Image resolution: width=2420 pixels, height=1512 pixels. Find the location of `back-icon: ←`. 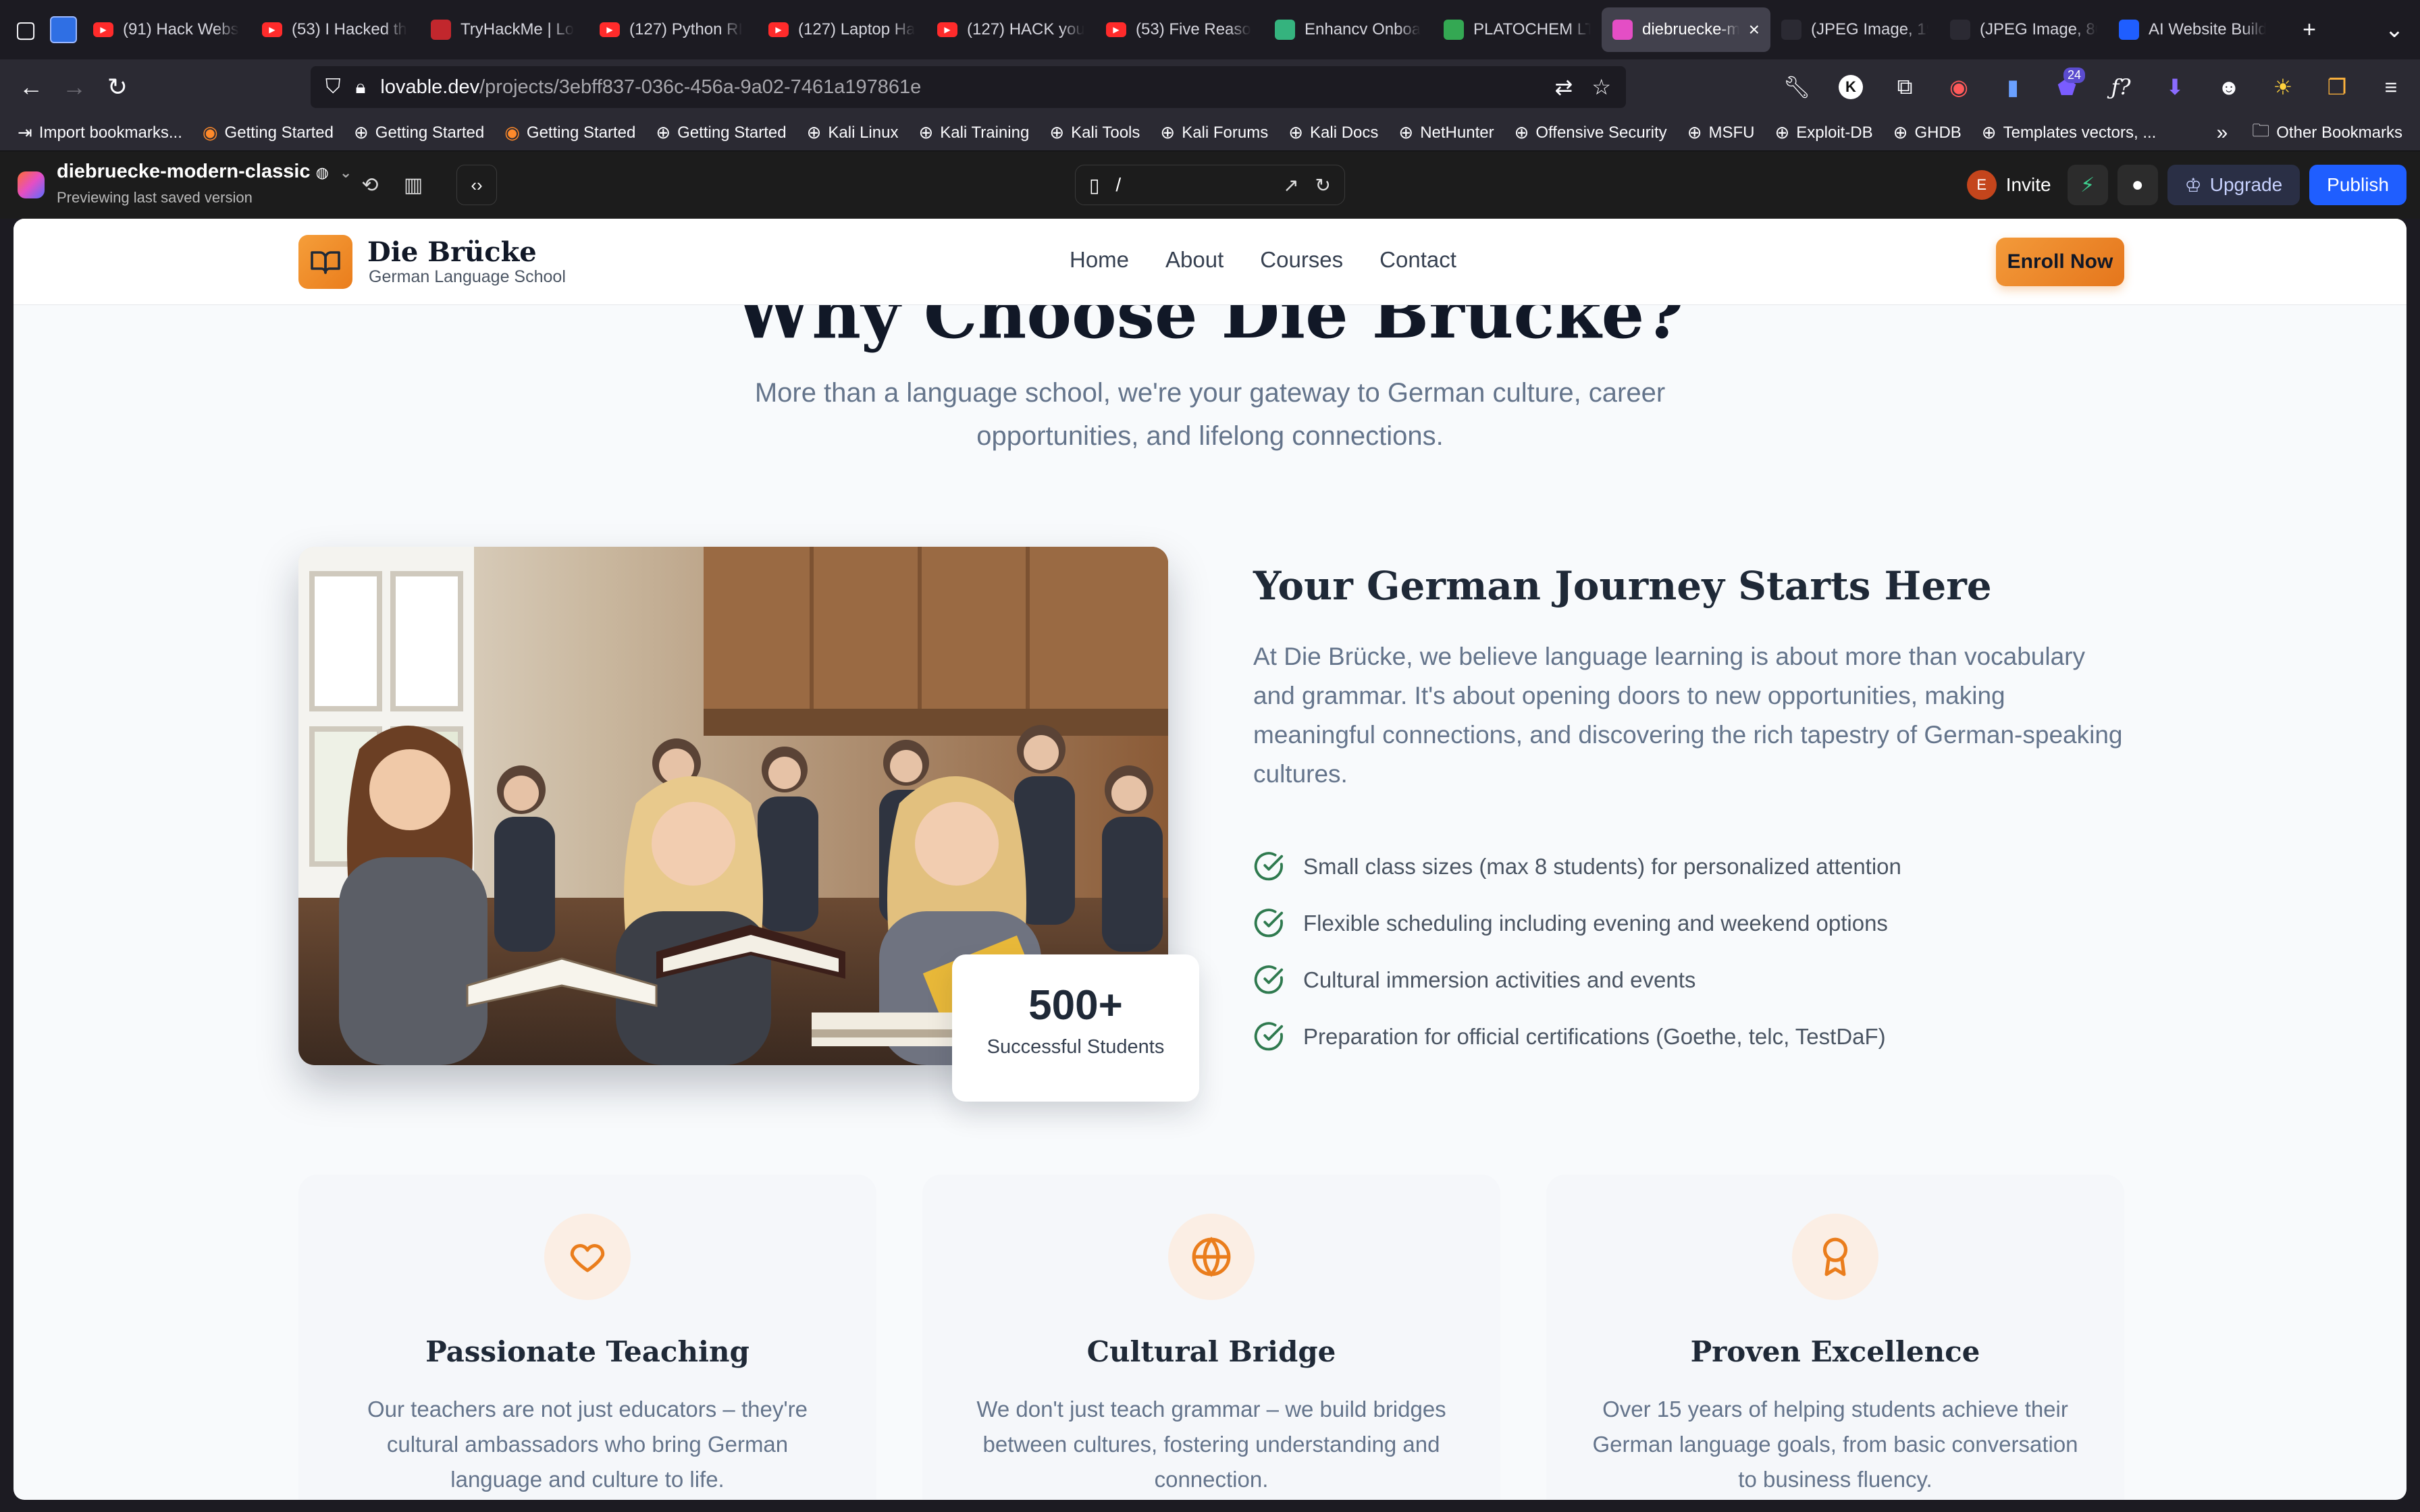

back-icon: ← is located at coordinates (31, 87).